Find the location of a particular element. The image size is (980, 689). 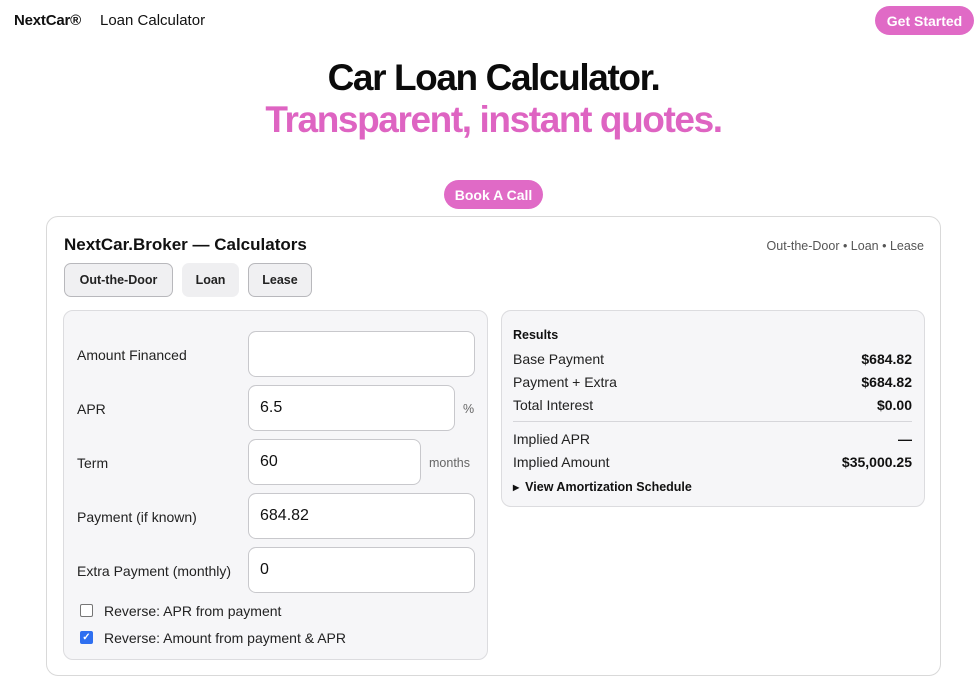

tab-loan: Loan is located at coordinates (210, 280).